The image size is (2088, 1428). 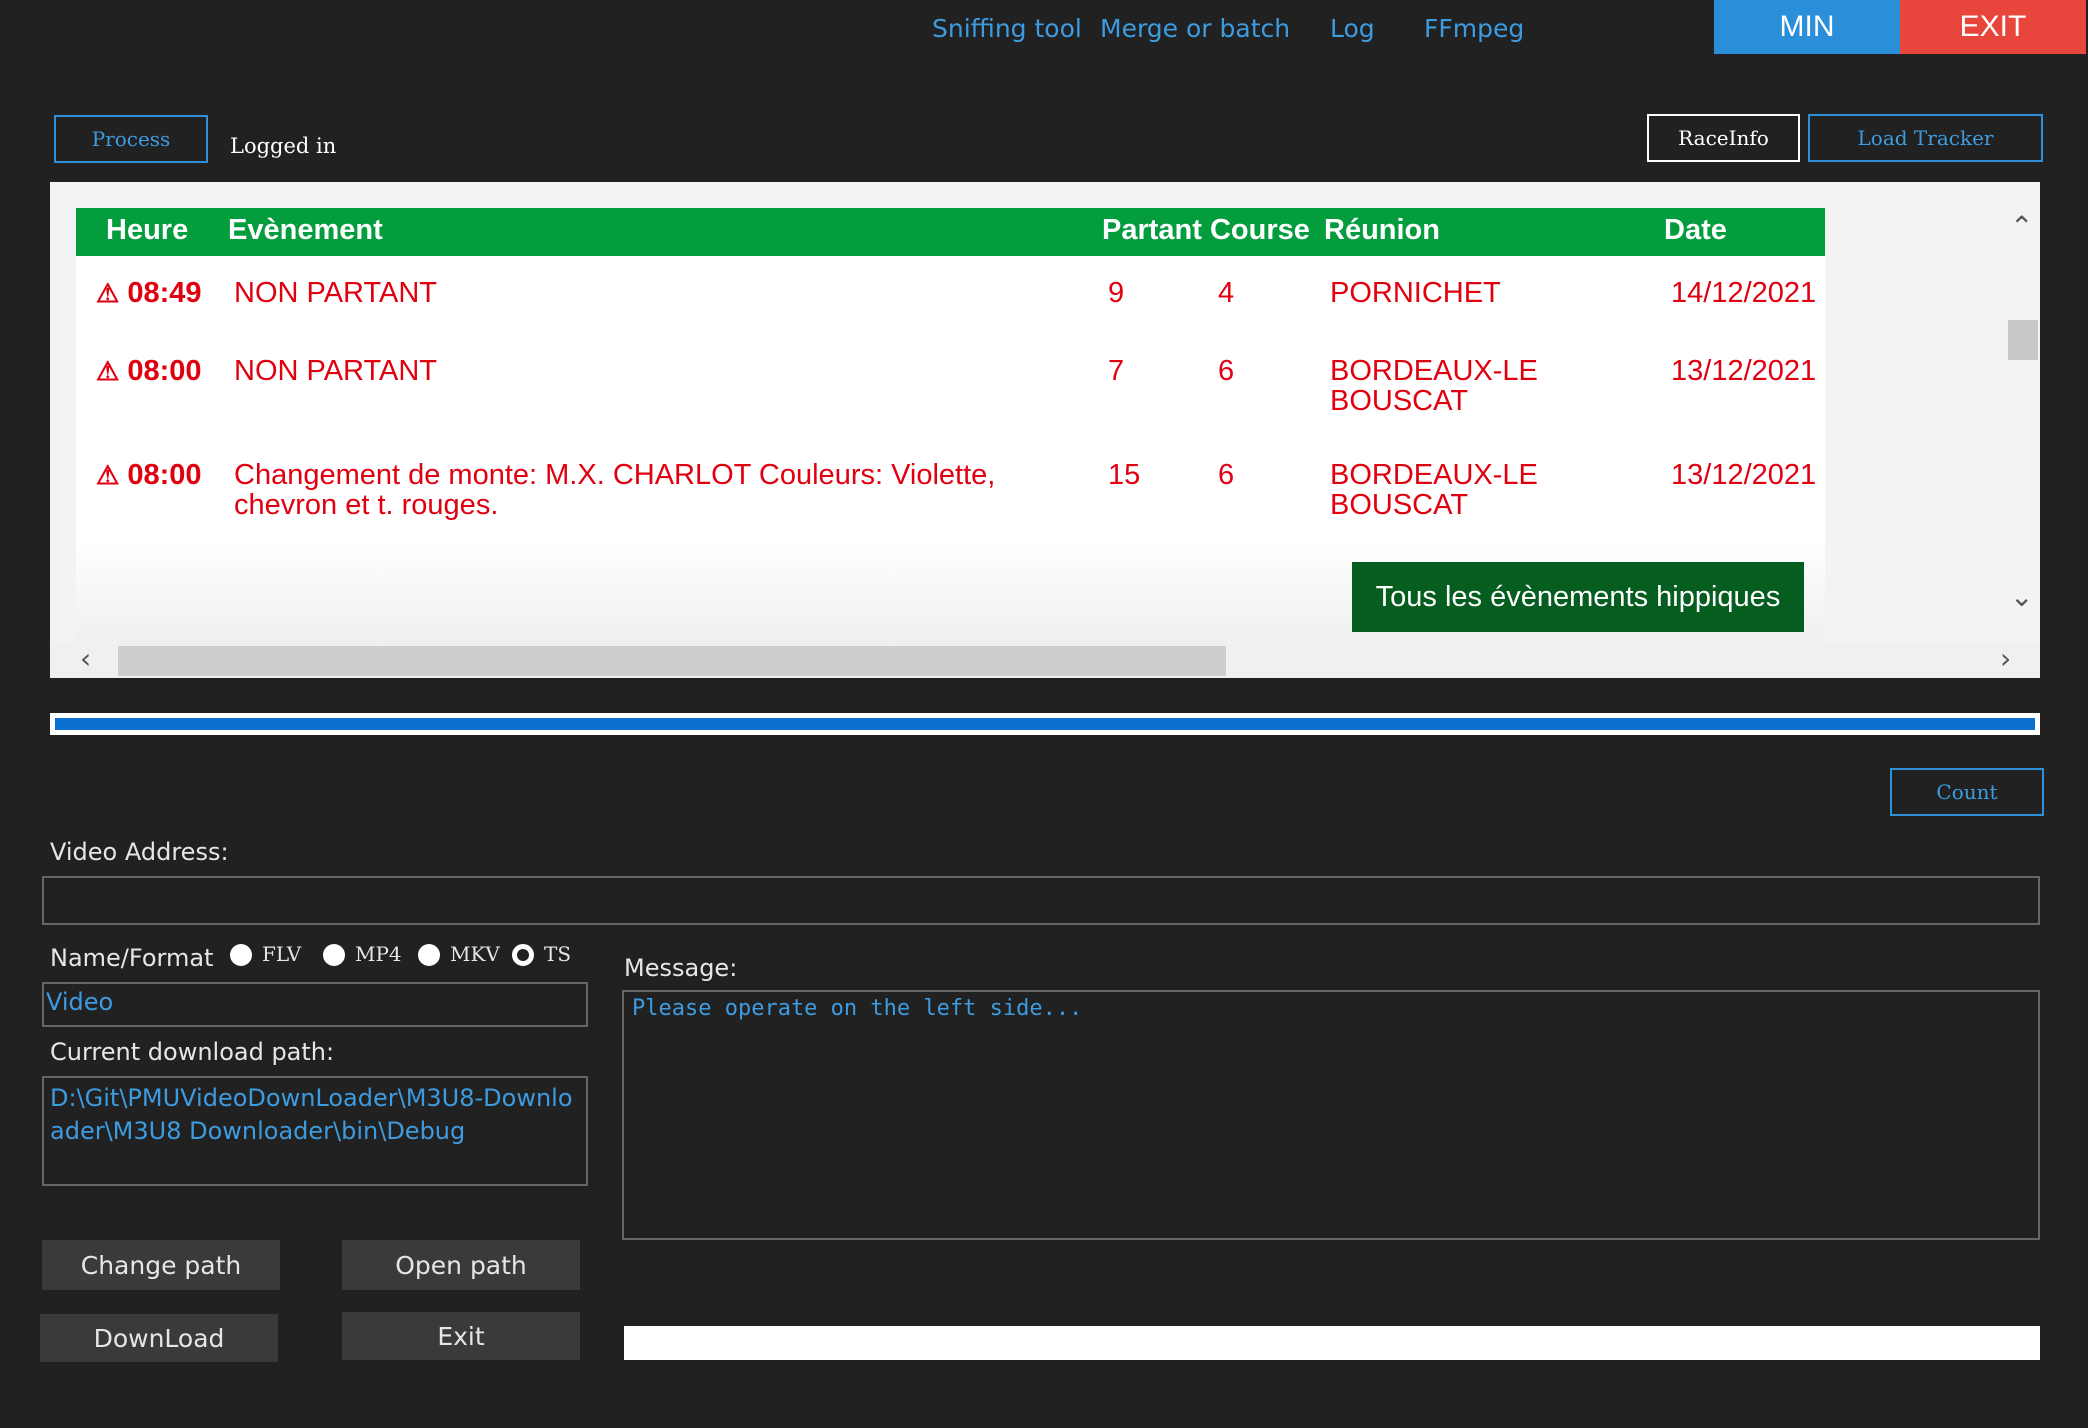 What do you see at coordinates (159, 1338) in the screenshot?
I see `download-button: DownLoad` at bounding box center [159, 1338].